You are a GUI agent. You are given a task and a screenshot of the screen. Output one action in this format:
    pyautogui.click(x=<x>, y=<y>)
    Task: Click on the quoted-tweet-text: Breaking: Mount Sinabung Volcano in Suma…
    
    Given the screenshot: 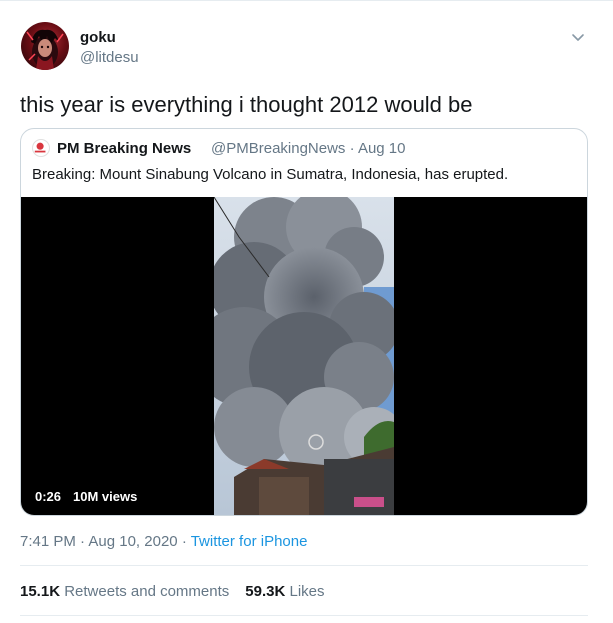 What is the action you would take?
    pyautogui.click(x=270, y=174)
    